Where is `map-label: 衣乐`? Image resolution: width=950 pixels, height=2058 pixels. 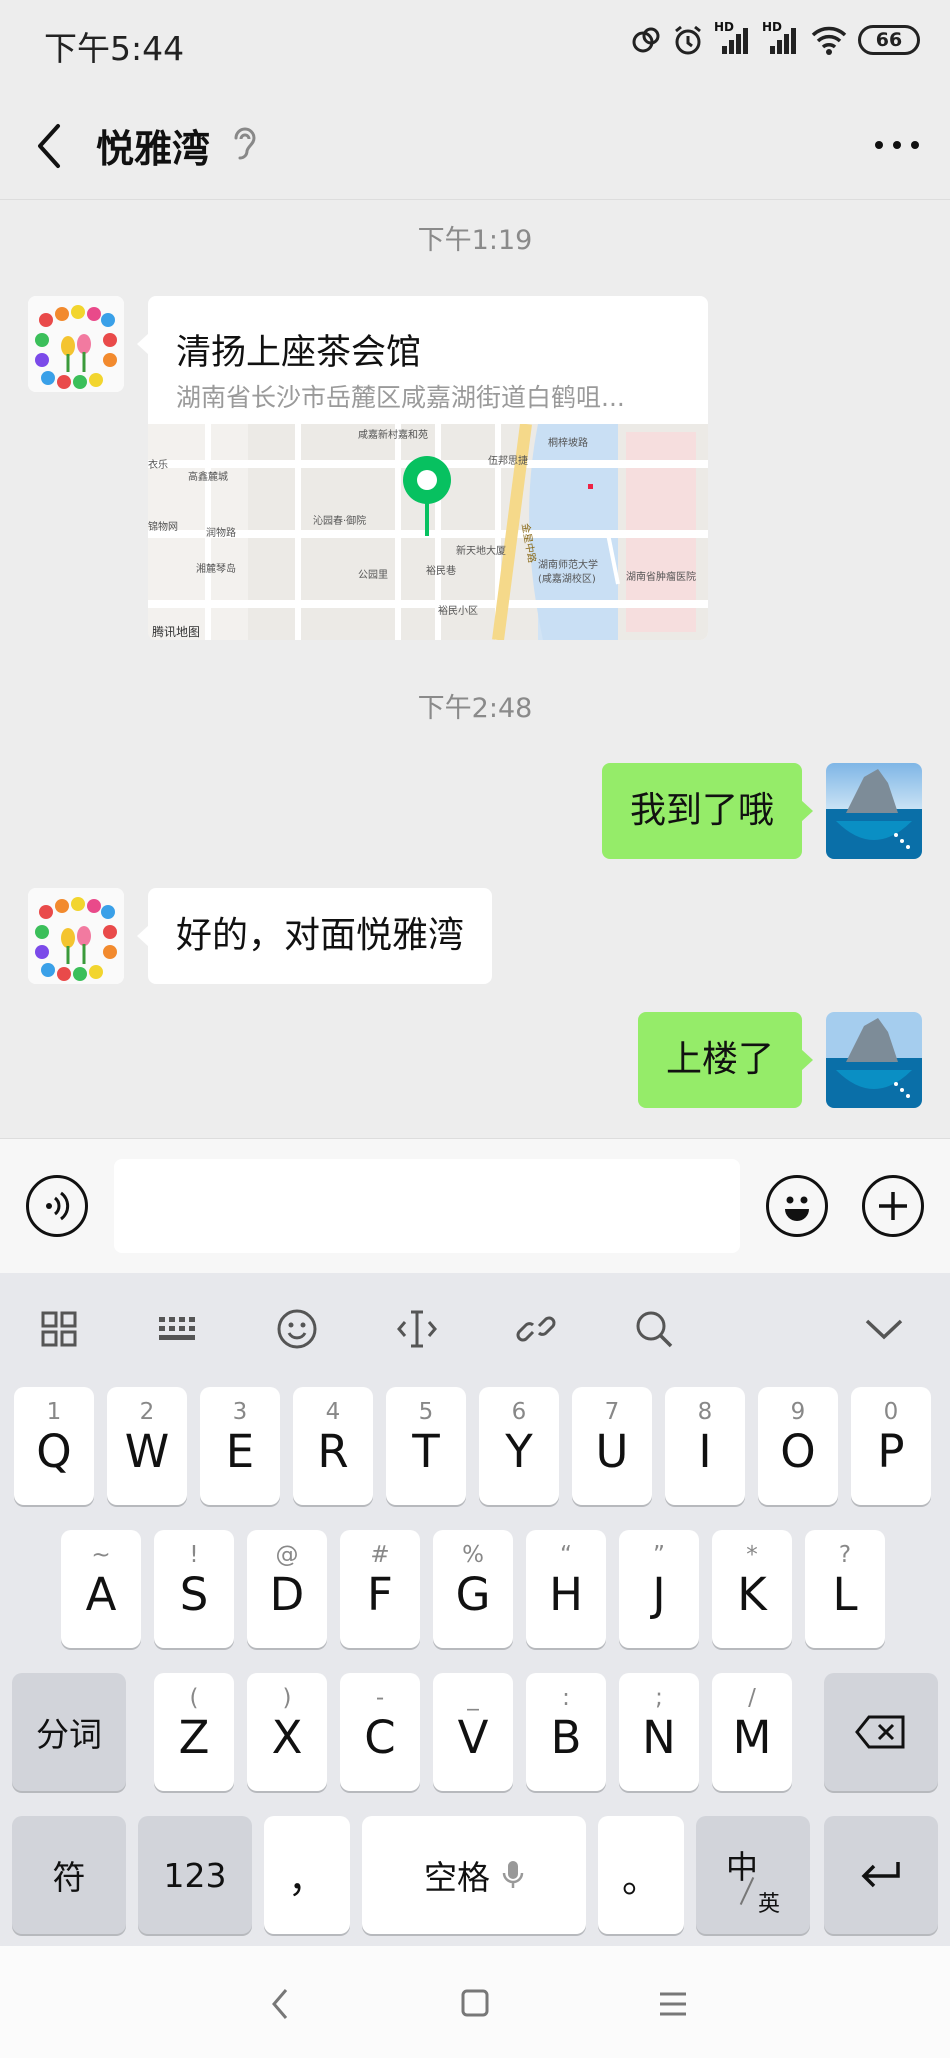
map-label: 衣乐 is located at coordinates (158, 464).